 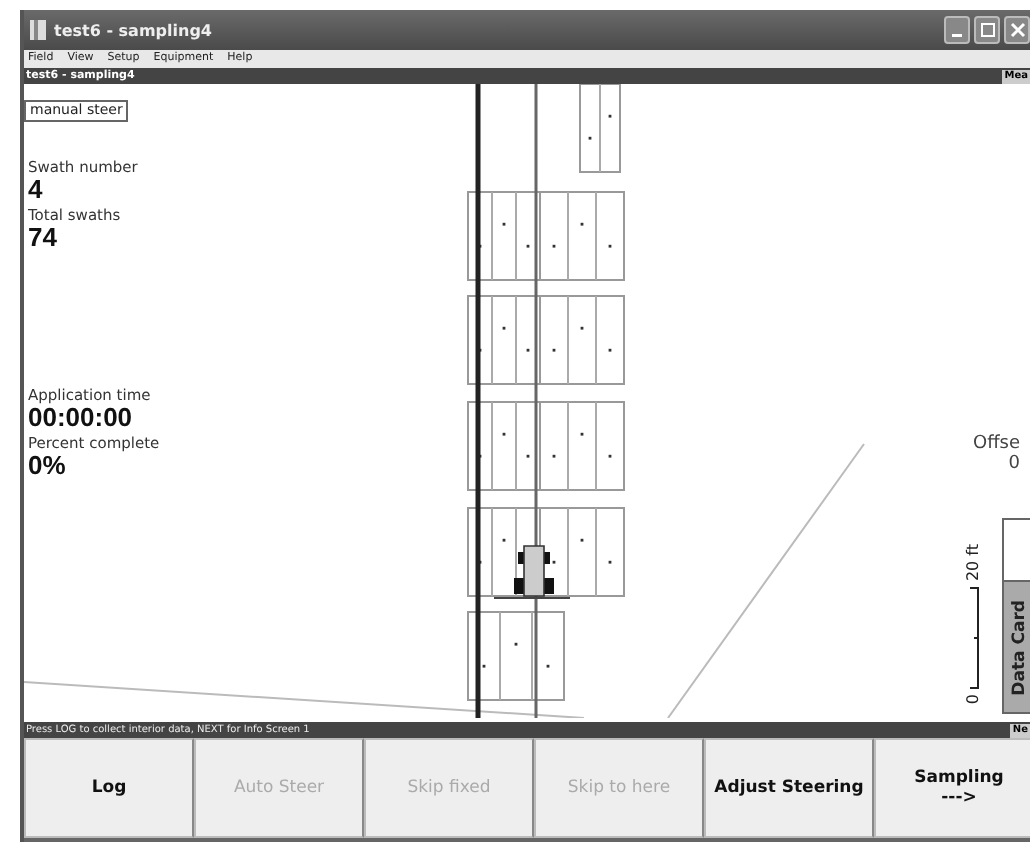 I want to click on maximize-icon, so click(x=987, y=30).